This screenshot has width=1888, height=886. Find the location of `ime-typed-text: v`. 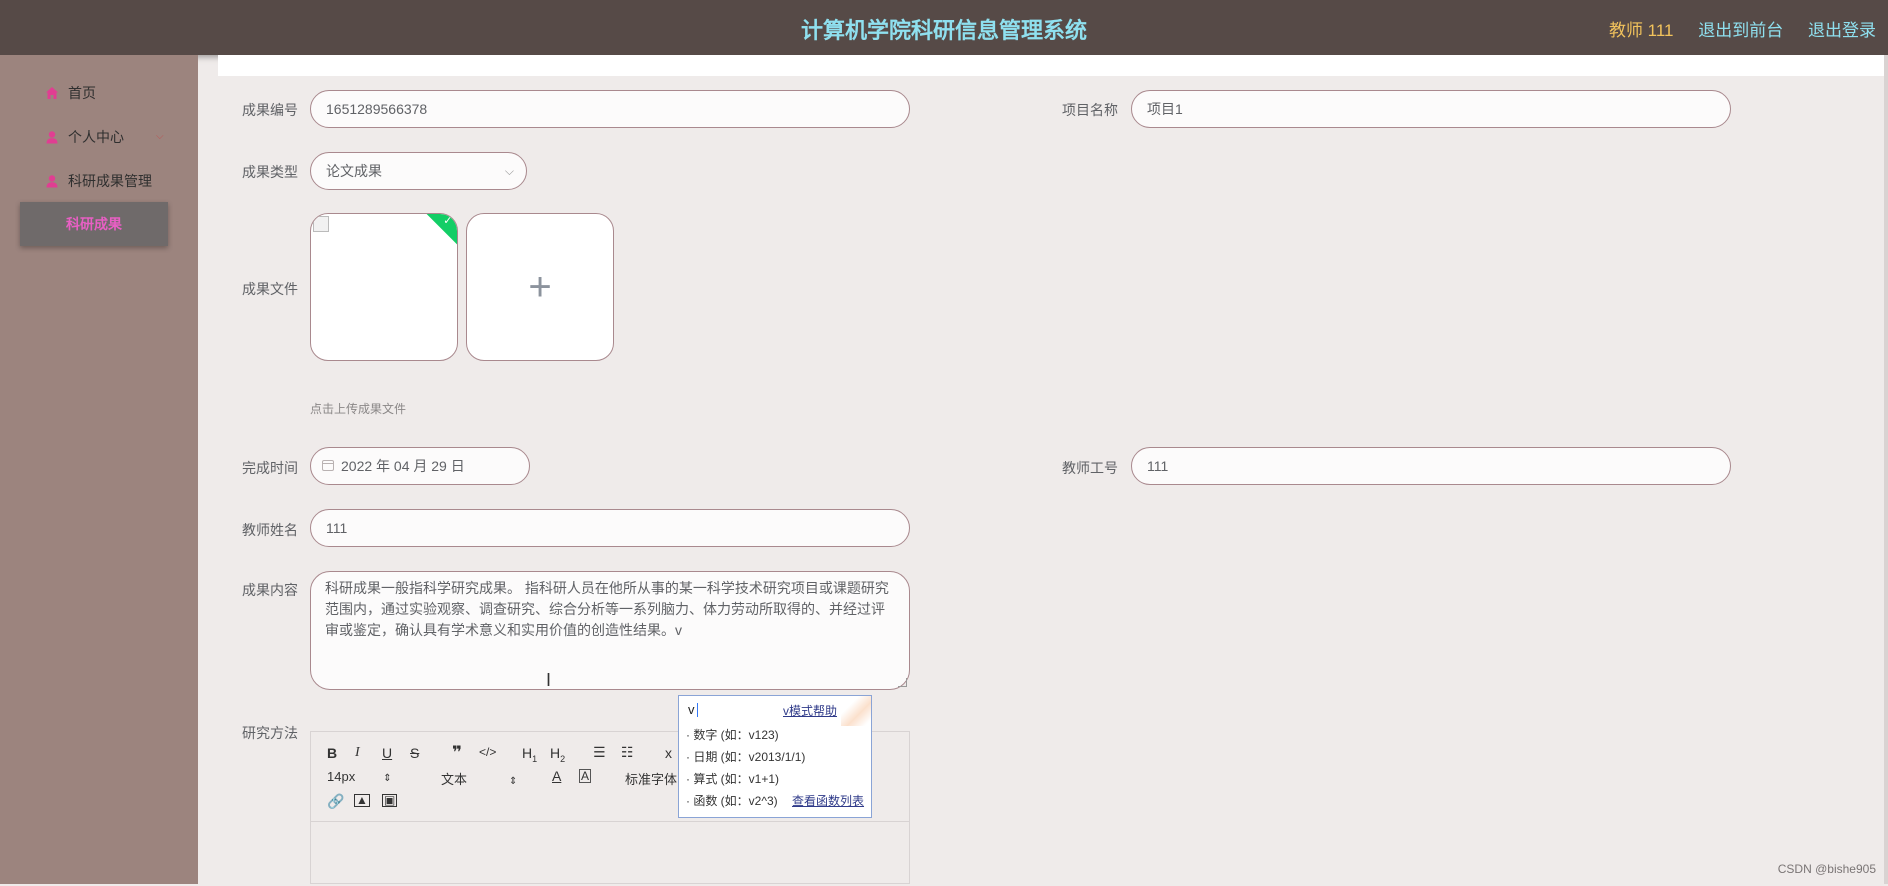

ime-typed-text: v is located at coordinates (691, 709).